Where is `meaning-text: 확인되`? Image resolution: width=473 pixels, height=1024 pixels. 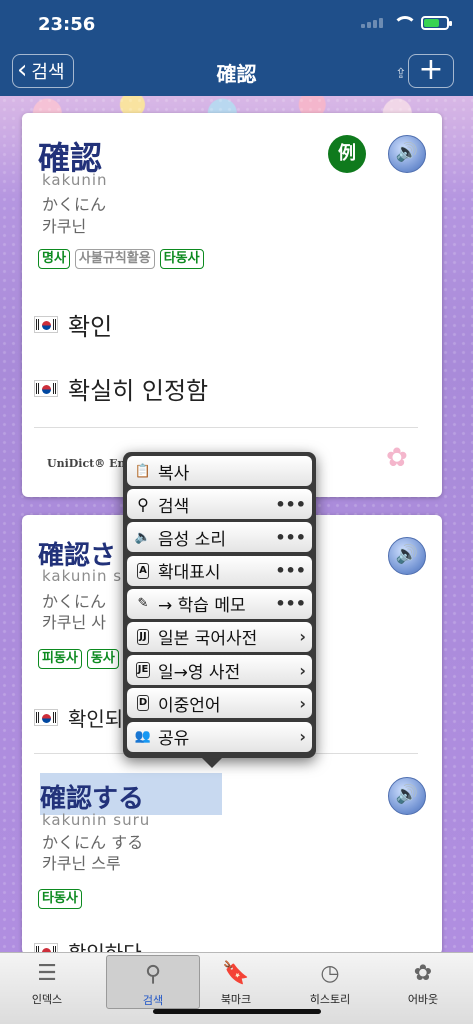
meaning-text: 확인되 is located at coordinates (95, 717).